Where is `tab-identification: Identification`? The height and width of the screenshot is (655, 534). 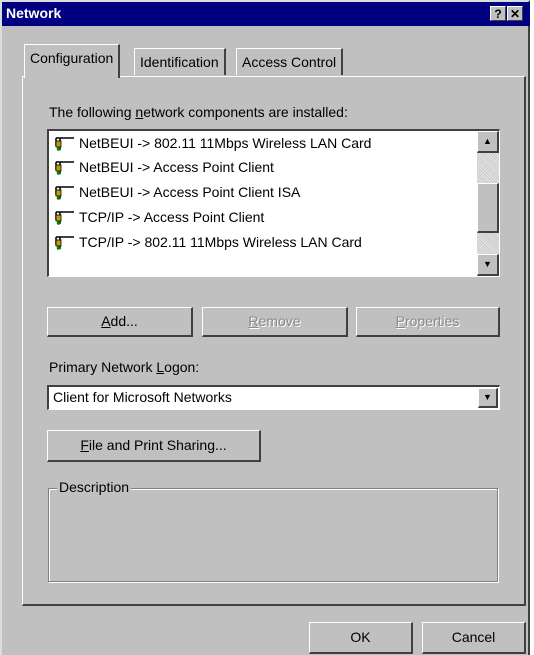
tab-identification: Identification is located at coordinates (180, 61).